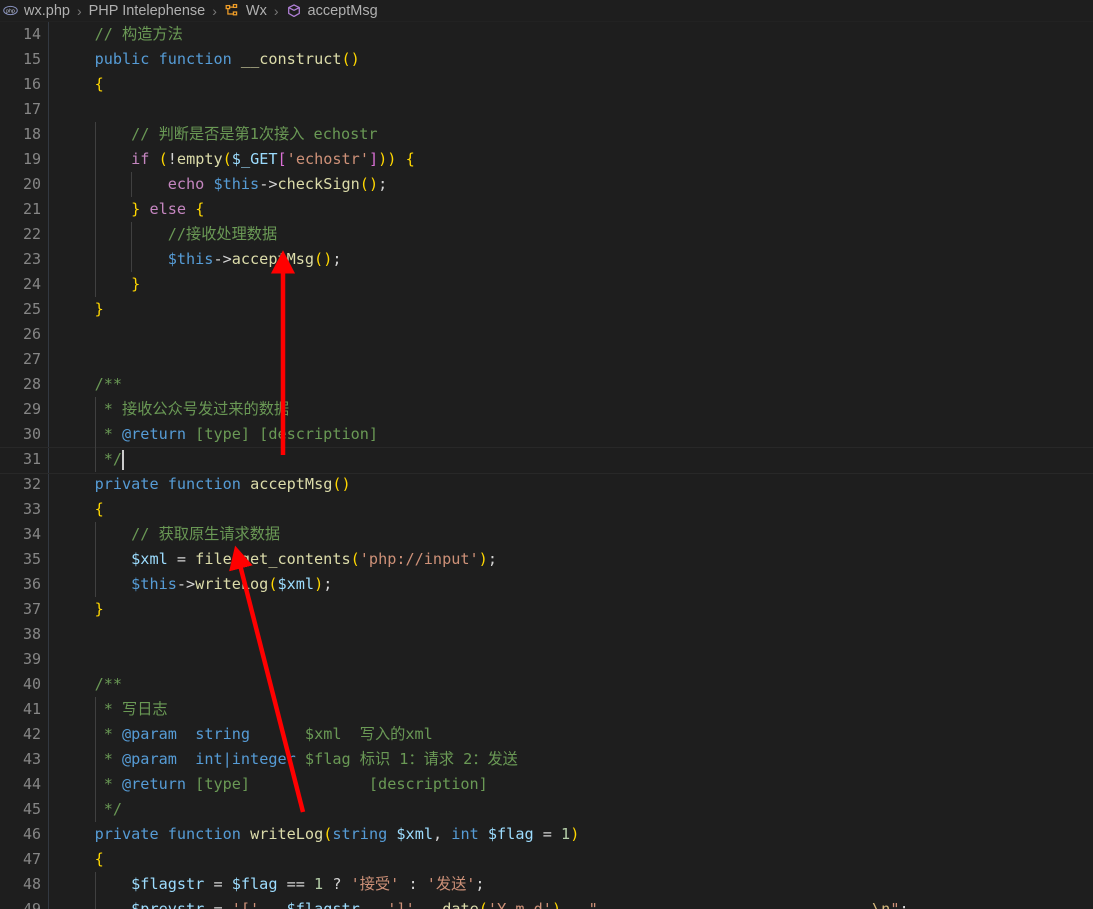 This screenshot has width=1093, height=909. Describe the element at coordinates (256, 10) in the screenshot. I see `breadcrumb-class-label: Wx` at that location.